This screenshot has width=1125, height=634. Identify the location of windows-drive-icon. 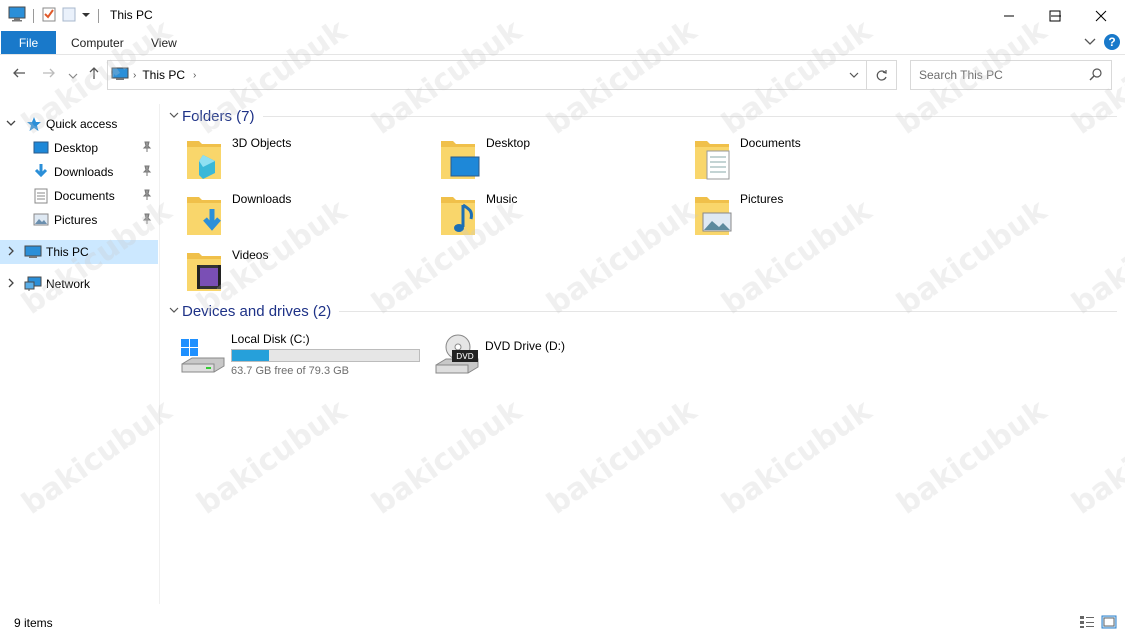
(203, 357).